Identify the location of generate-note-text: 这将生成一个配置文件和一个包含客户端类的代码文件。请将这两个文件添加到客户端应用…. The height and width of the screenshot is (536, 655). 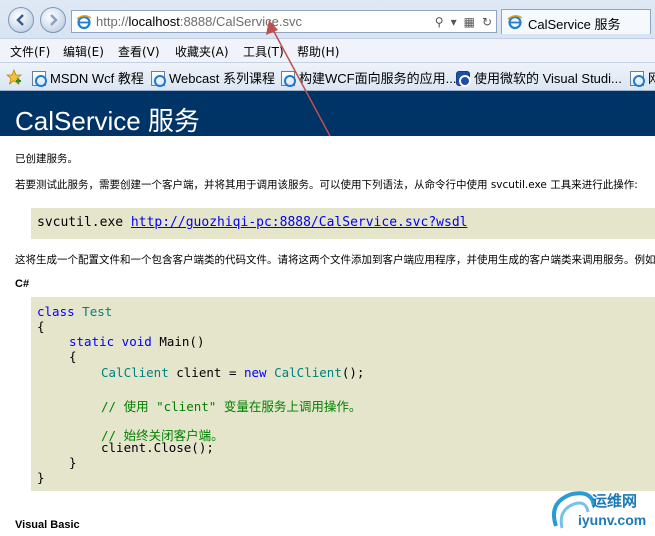
(335, 260).